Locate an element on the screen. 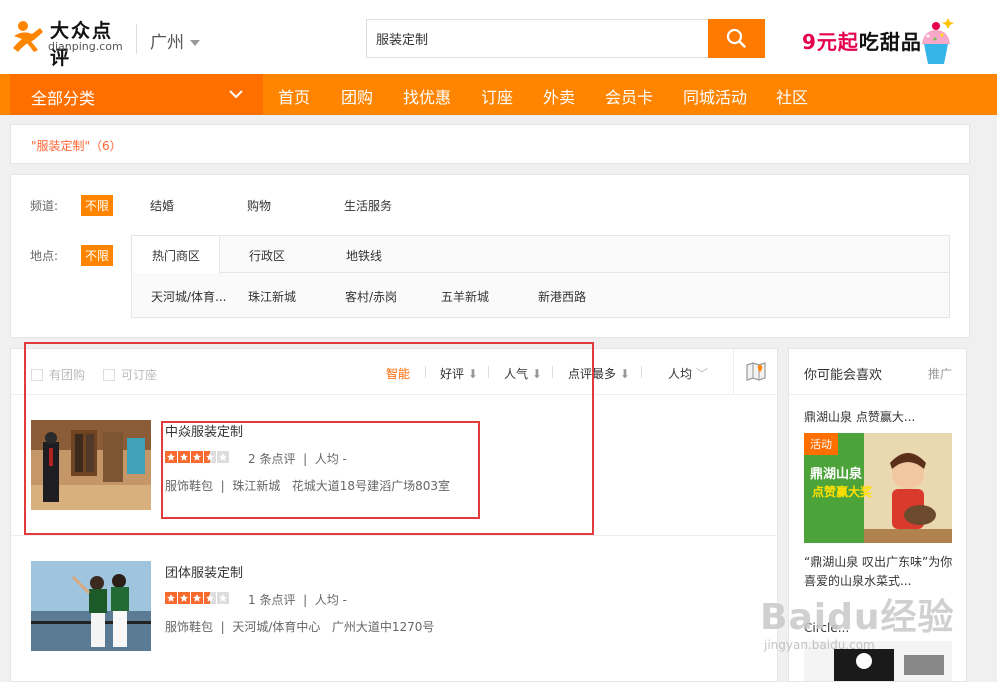 The height and width of the screenshot is (682, 997). search-box is located at coordinates (537, 38).